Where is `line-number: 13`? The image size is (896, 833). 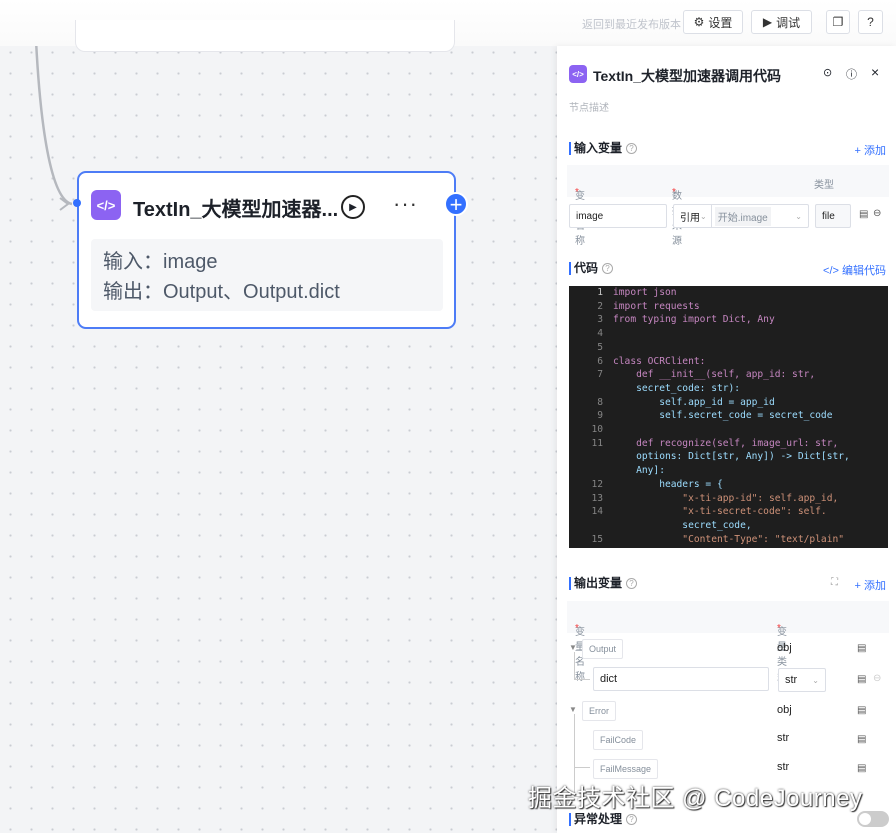 line-number: 13 is located at coordinates (597, 498).